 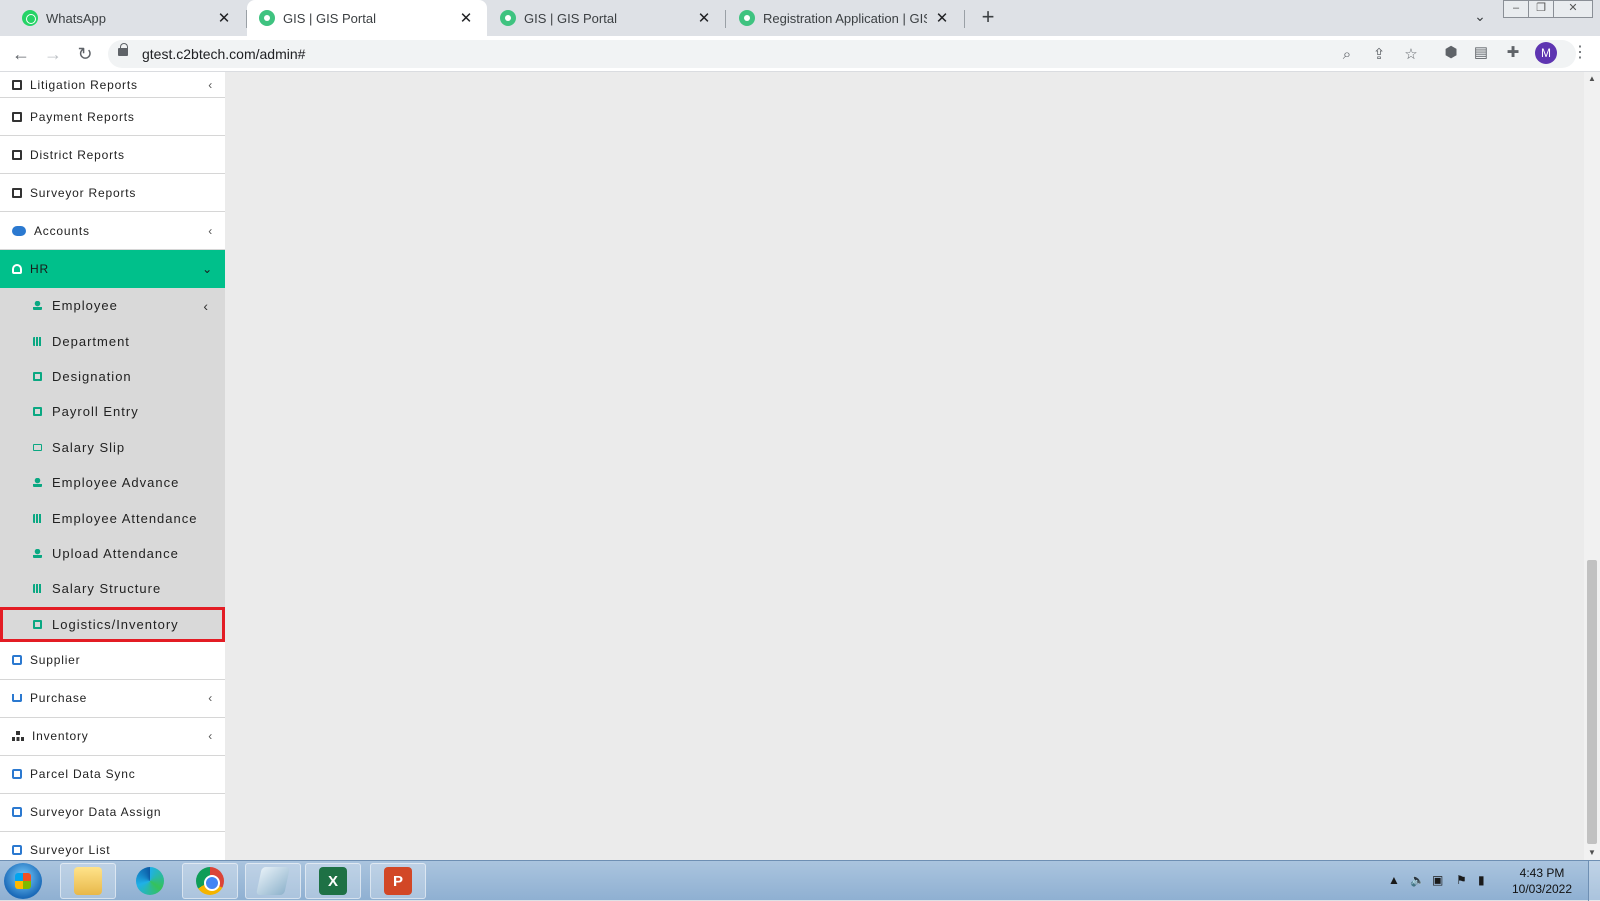 I want to click on powerpoint-icon: P, so click(x=398, y=881).